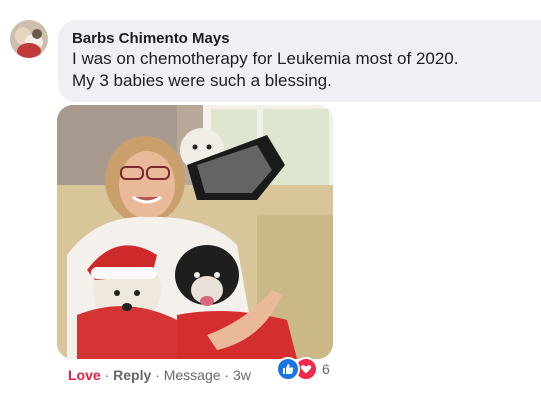 This screenshot has width=541, height=406. I want to click on comment-actions: Love · Reply · Message · 3w, so click(159, 375).